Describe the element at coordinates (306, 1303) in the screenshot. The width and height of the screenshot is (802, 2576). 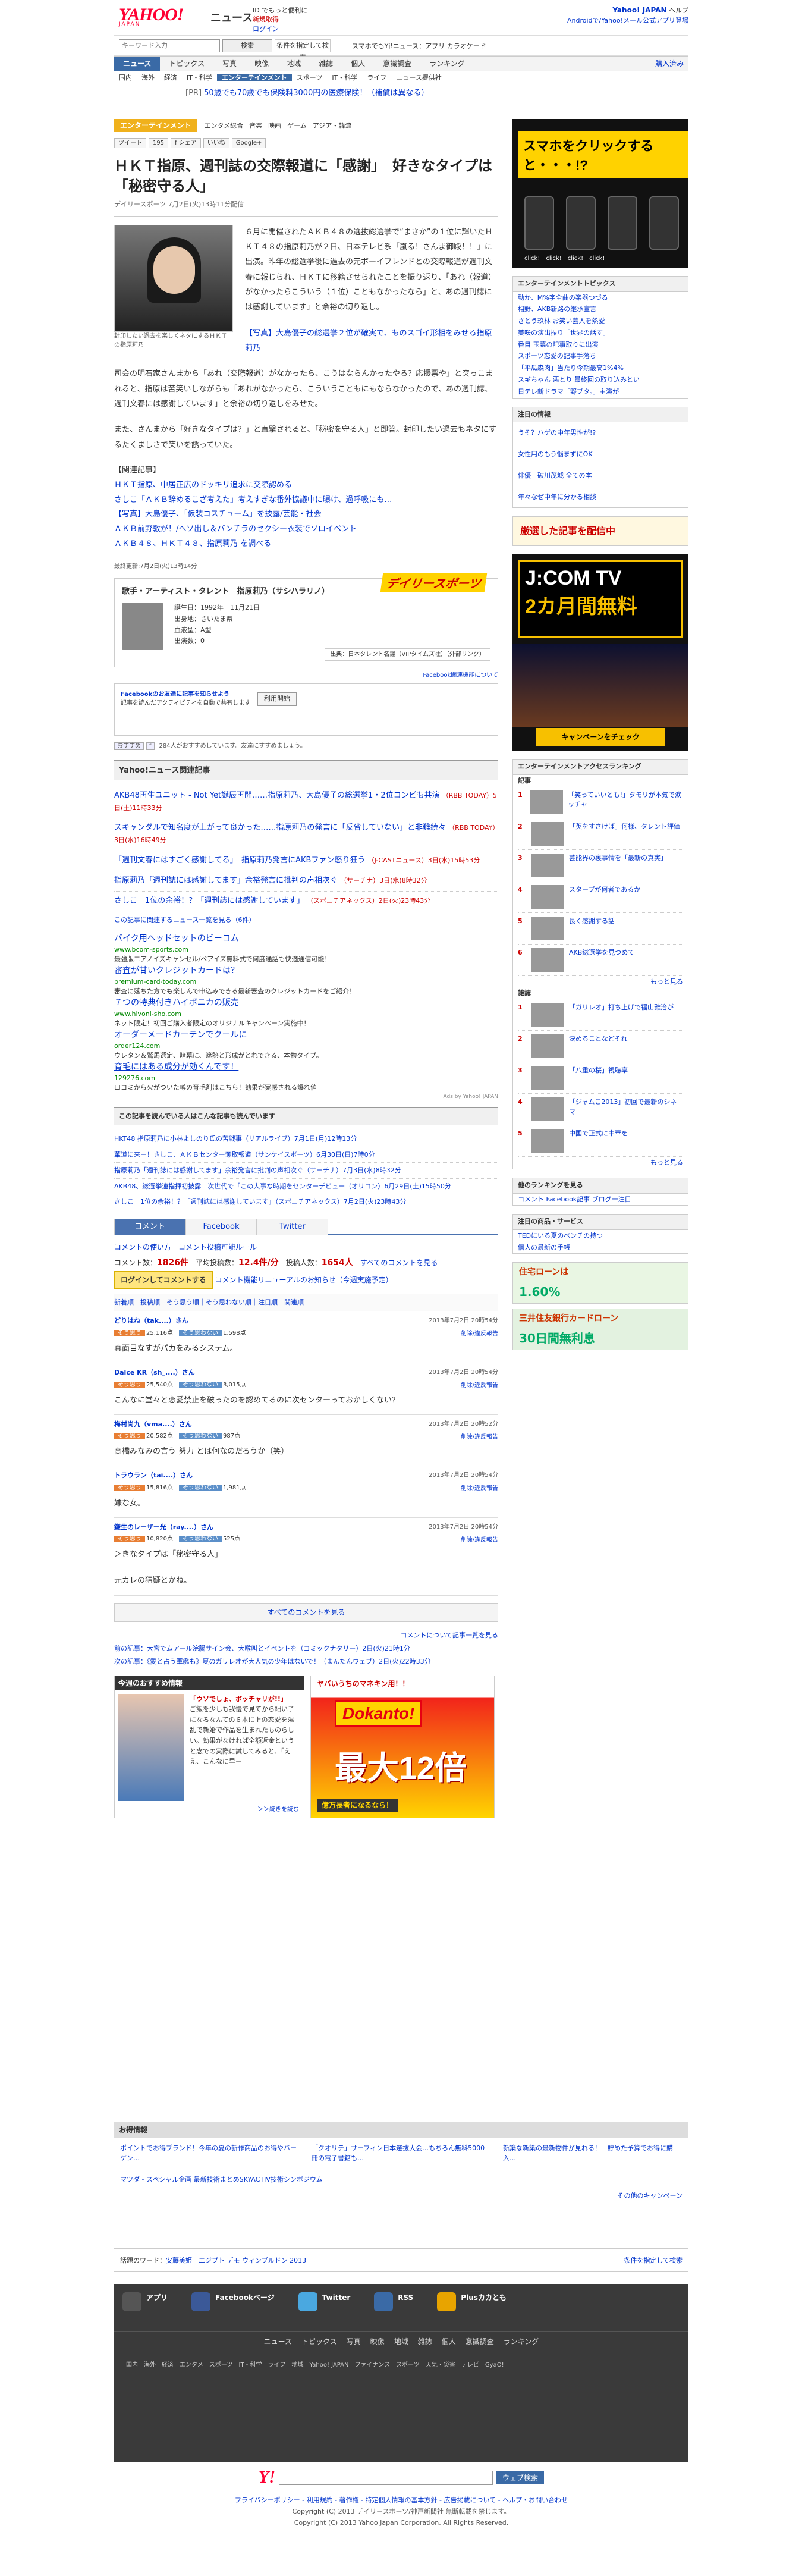
I see `comment-sort: 新着順｜投稿順｜そう思う順｜そう思わない順｜注目順｜関連順` at that location.